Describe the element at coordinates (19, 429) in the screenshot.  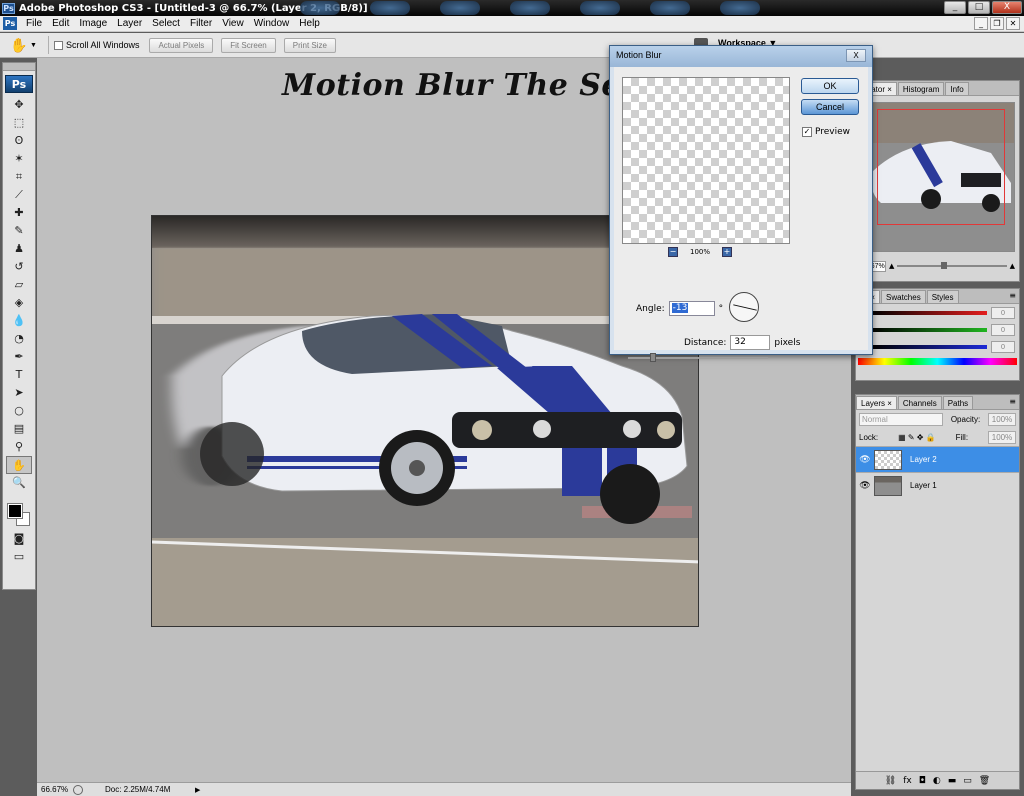
I see `notes-icon: ▤` at that location.